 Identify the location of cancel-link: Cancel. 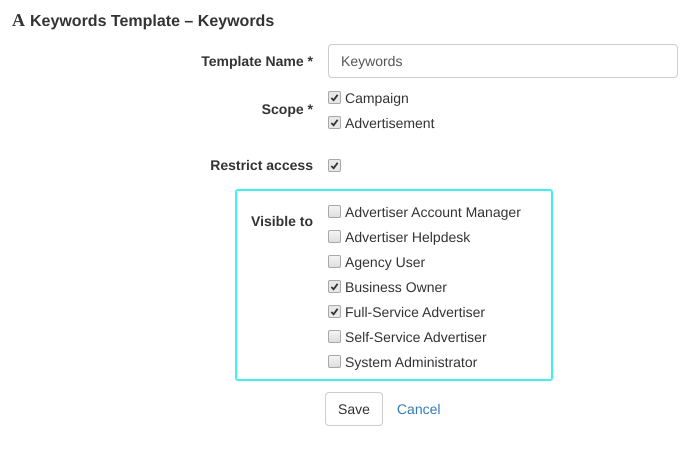
(418, 409).